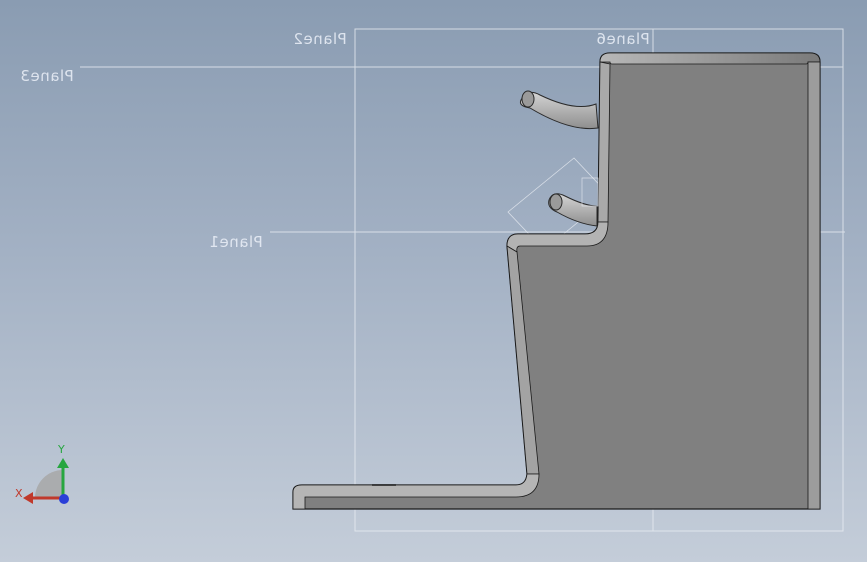  What do you see at coordinates (320, 39) in the screenshot?
I see `plane2-label: Plane2` at bounding box center [320, 39].